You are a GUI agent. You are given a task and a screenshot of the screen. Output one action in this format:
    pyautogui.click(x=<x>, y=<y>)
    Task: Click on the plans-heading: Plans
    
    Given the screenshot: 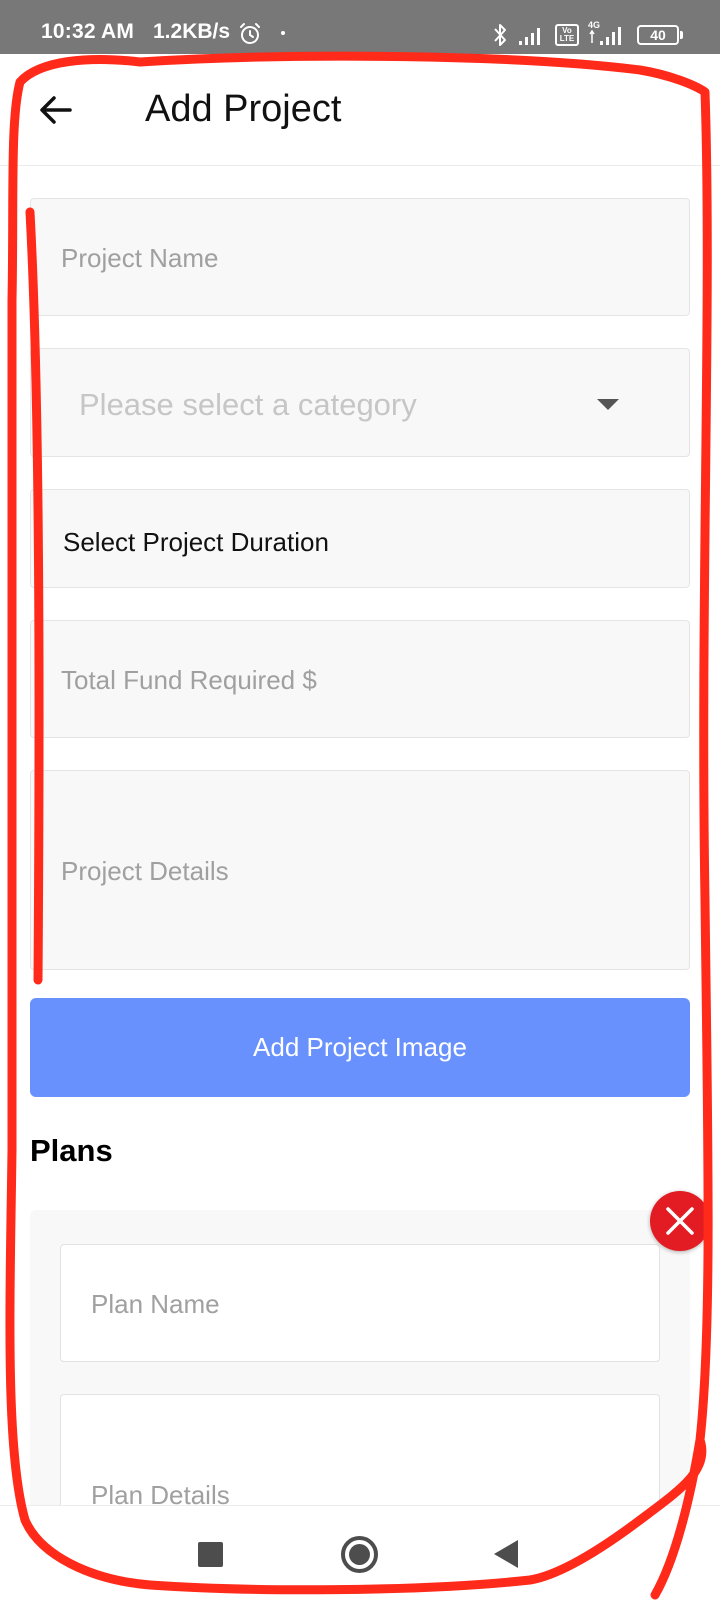 What is the action you would take?
    pyautogui.click(x=71, y=1150)
    